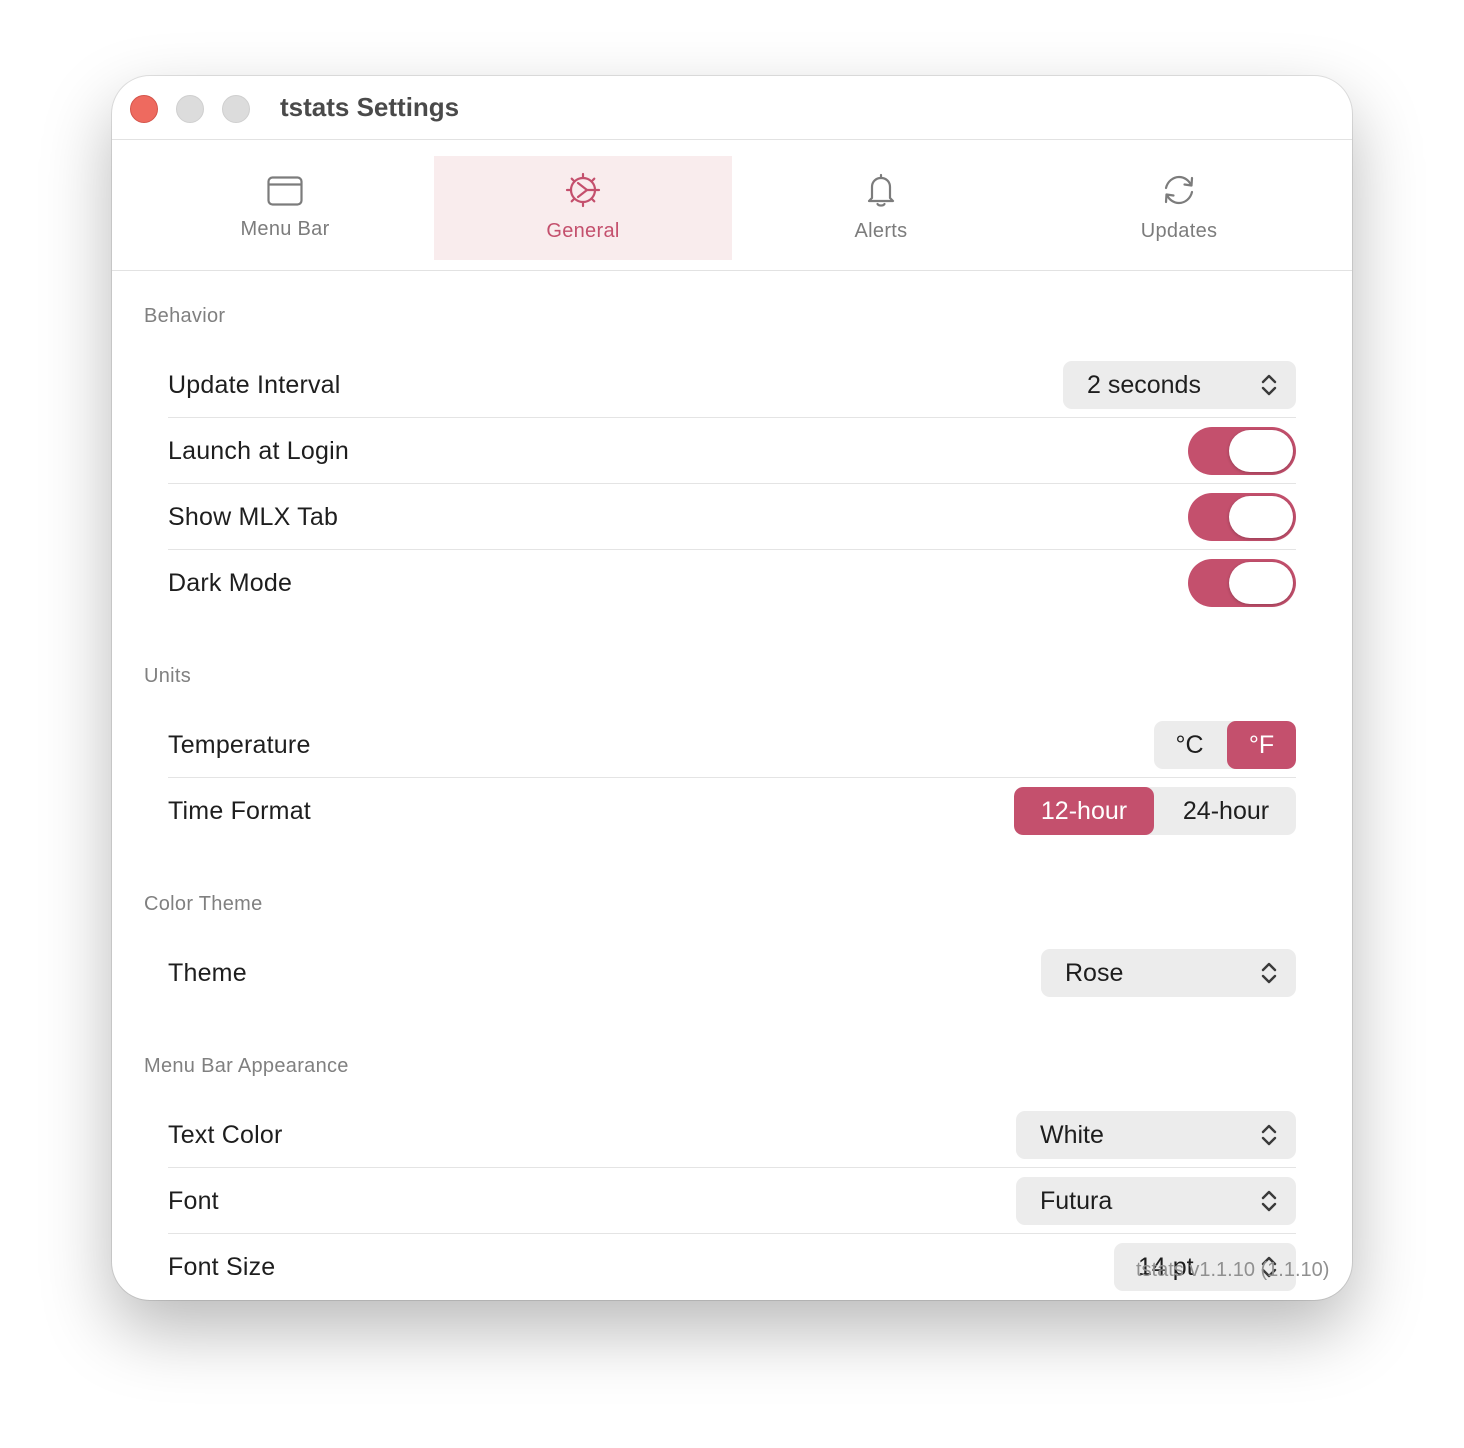  Describe the element at coordinates (1076, 1201) in the screenshot. I see `popup-value: Futura` at that location.